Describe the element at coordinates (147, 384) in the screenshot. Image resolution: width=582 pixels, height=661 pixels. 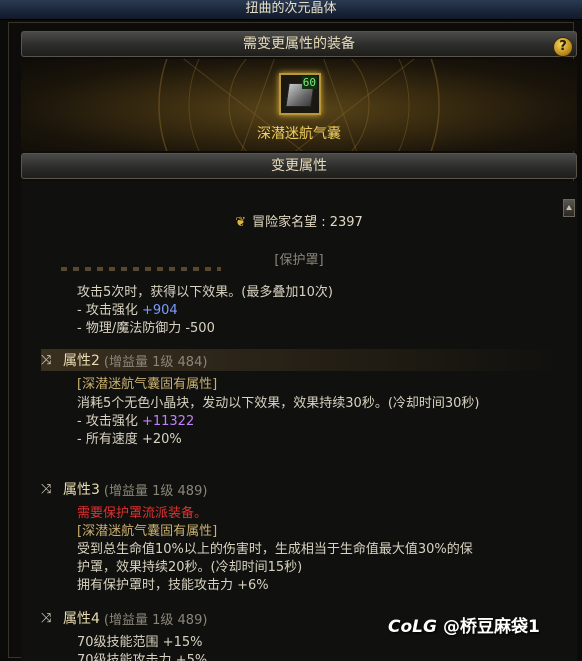
I see `attr2-tag: [深潜迷航气囊固有属性]` at that location.